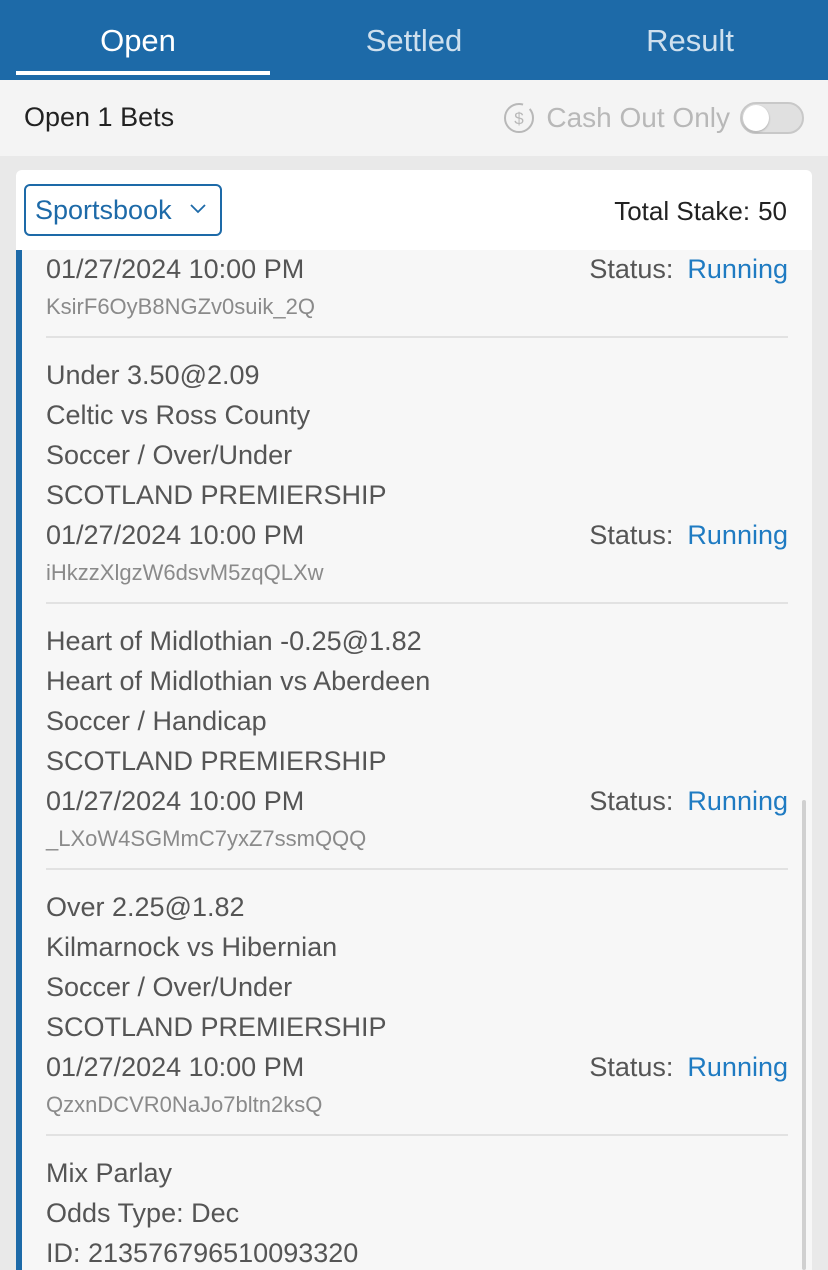 The height and width of the screenshot is (1270, 828). What do you see at coordinates (238, 681) in the screenshot?
I see `bet-match: Heart of Midlothian vs Aberdeen` at bounding box center [238, 681].